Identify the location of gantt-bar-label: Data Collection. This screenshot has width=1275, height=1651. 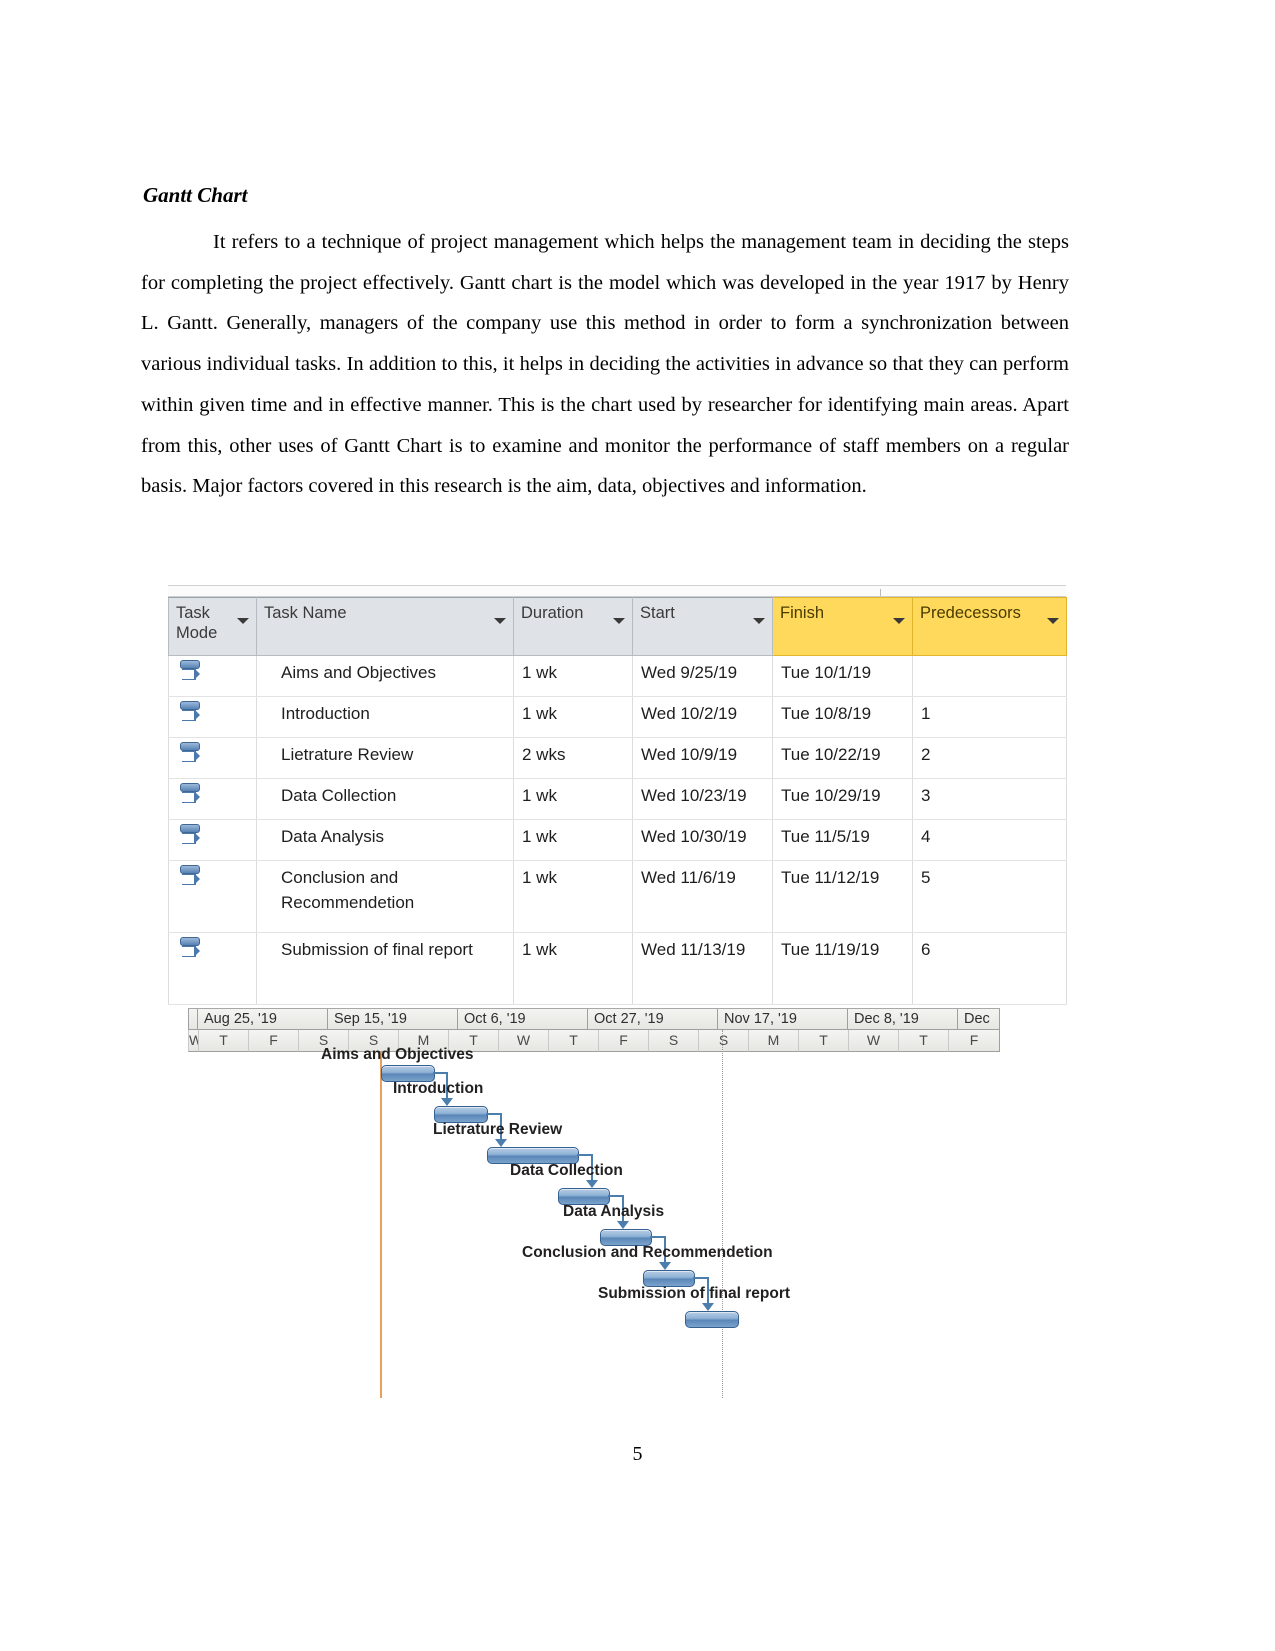
(566, 1170).